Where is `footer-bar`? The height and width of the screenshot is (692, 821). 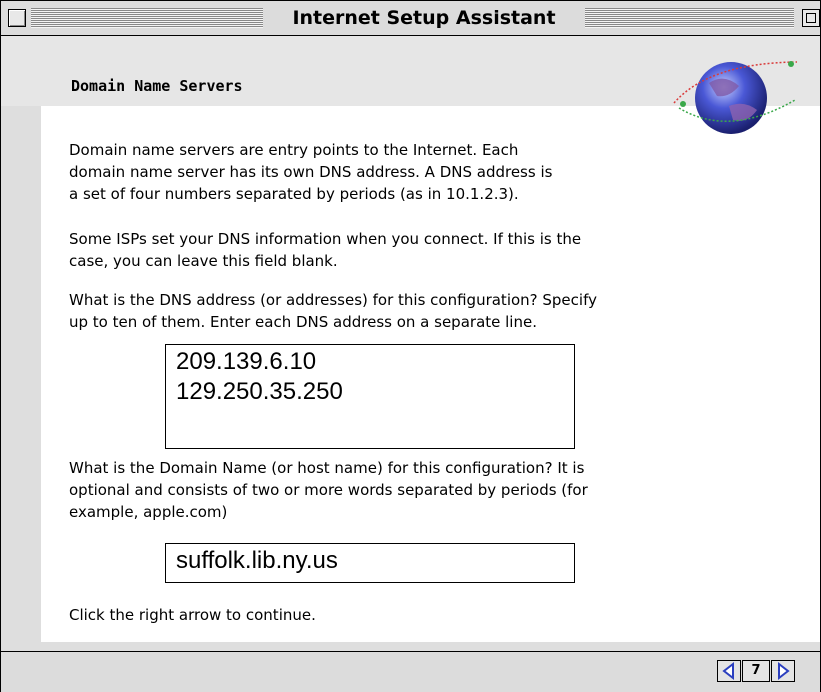 footer-bar is located at coordinates (410, 671).